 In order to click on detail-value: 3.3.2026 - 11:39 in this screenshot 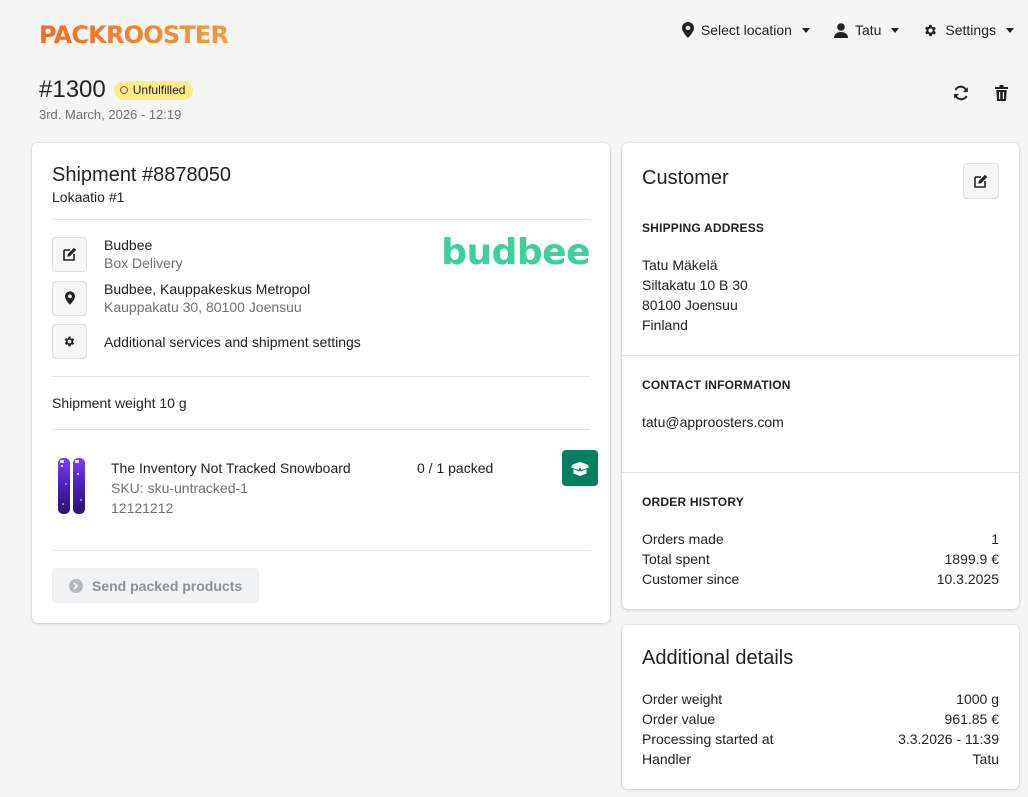, I will do `click(948, 739)`.